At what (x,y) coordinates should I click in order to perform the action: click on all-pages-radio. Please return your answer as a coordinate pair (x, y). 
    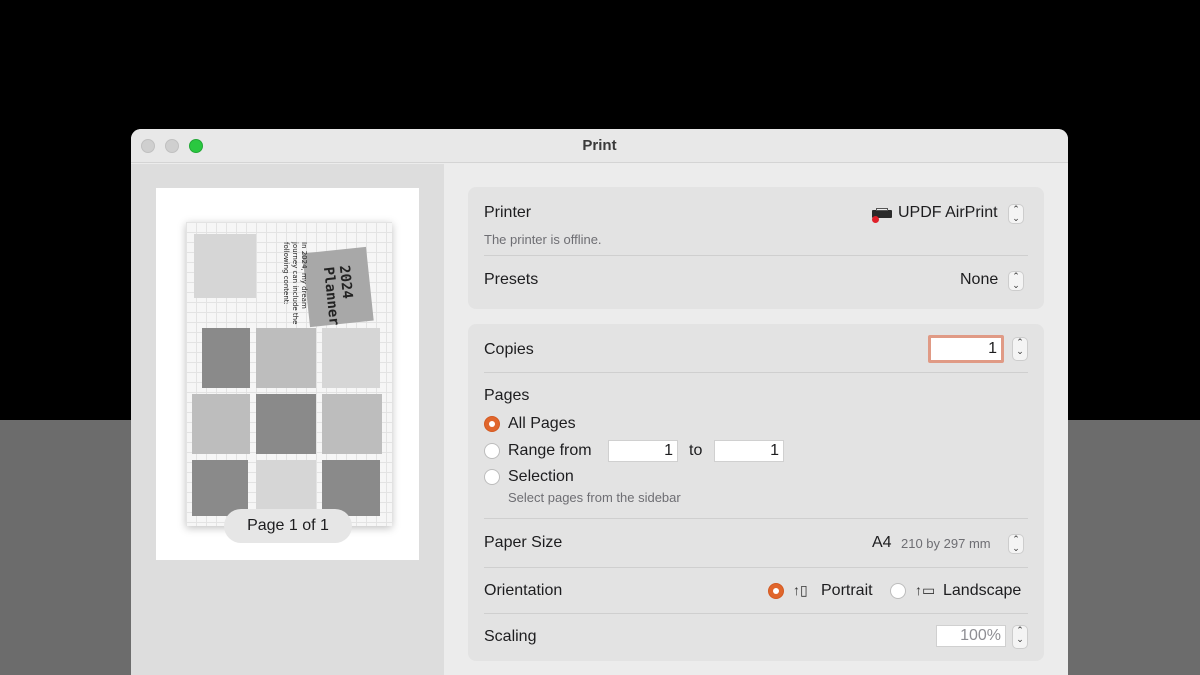
    Looking at the image, I should click on (492, 424).